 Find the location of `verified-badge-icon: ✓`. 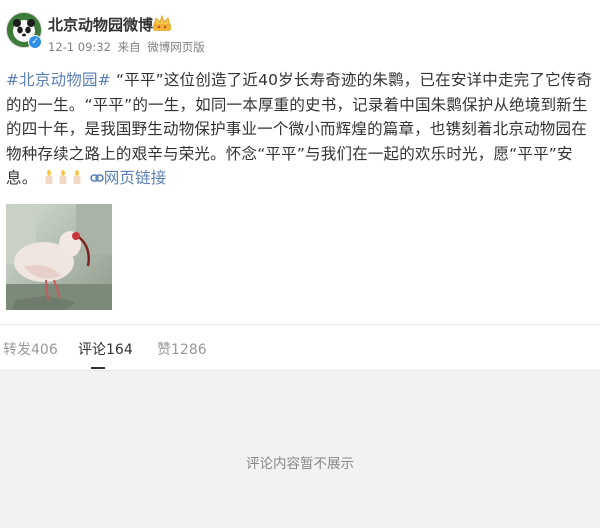

verified-badge-icon: ✓ is located at coordinates (35, 42).